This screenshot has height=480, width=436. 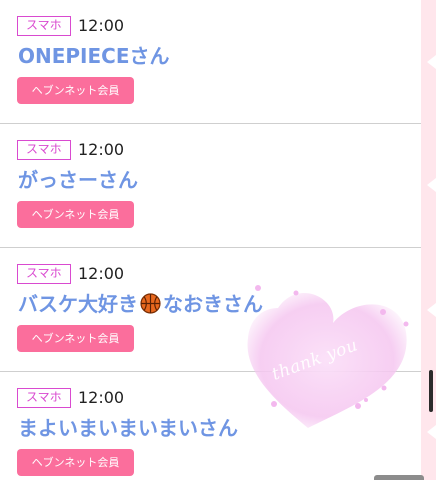 What do you see at coordinates (431, 391) in the screenshot?
I see `scrollbar-thumb` at bounding box center [431, 391].